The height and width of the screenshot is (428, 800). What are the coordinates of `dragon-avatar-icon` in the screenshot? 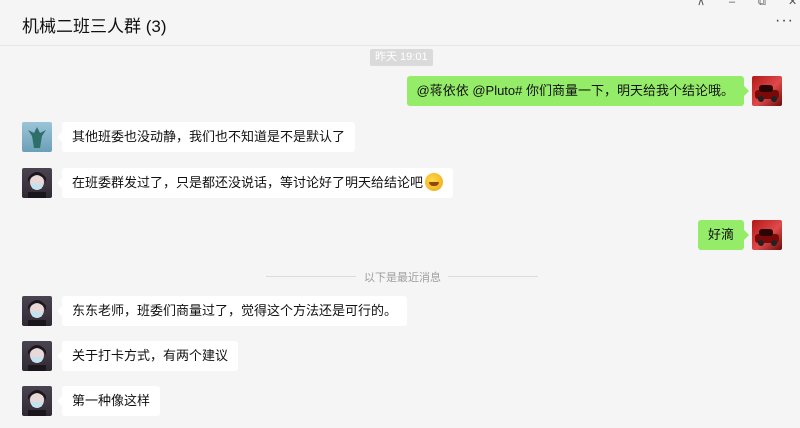 It's located at (37, 137).